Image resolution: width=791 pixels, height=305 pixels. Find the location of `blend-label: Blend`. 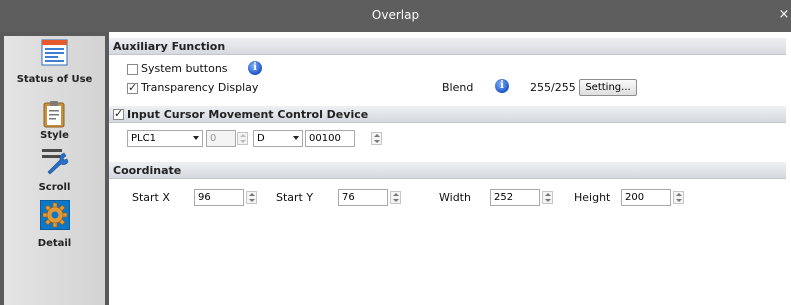

blend-label: Blend is located at coordinates (458, 87).